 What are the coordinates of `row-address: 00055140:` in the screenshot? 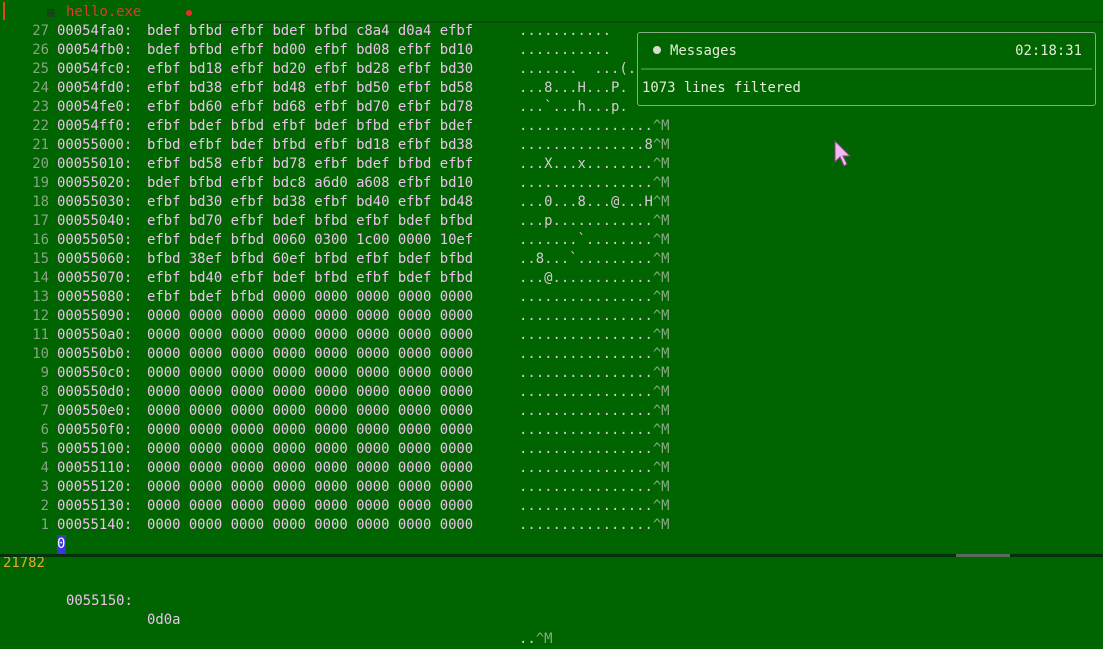 It's located at (95, 525).